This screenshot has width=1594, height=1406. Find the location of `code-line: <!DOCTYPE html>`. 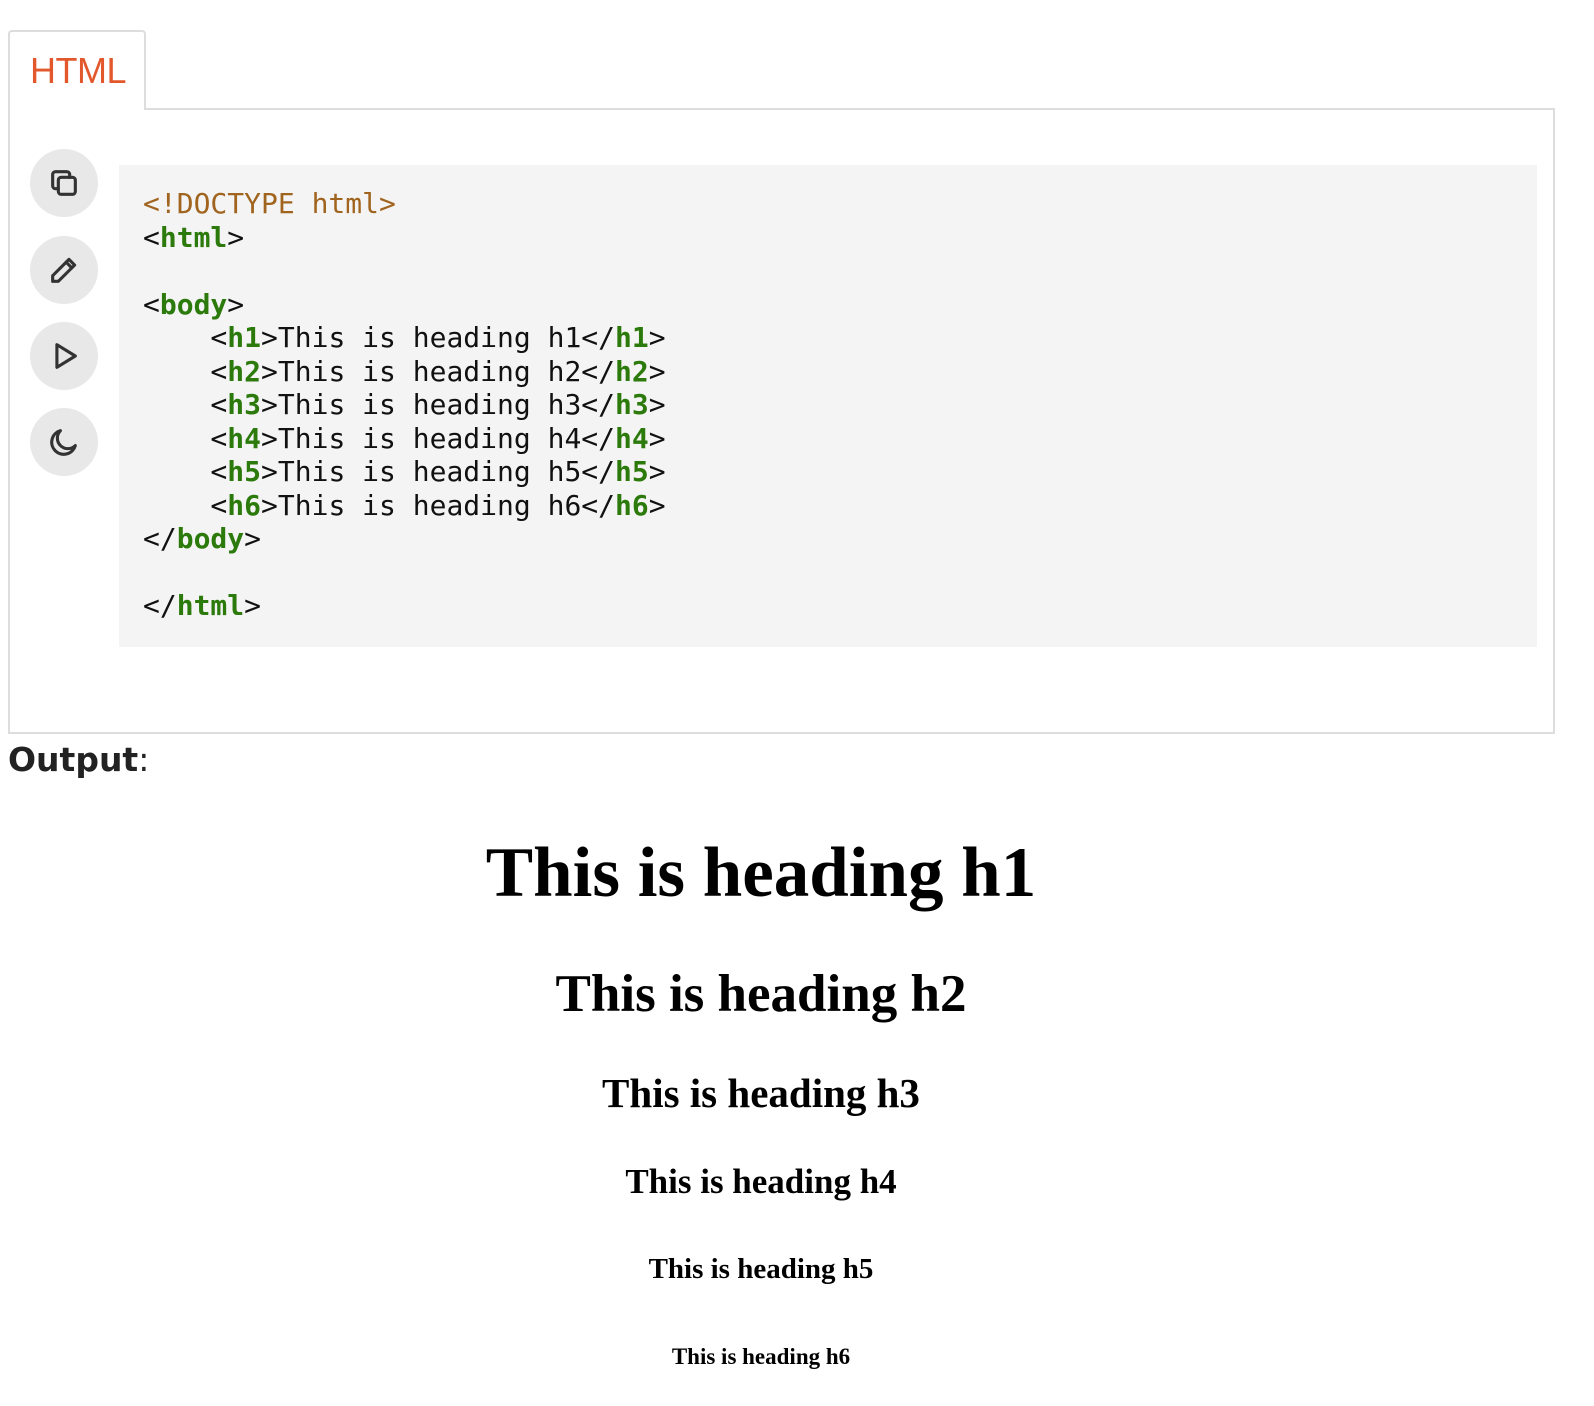

code-line: <!DOCTYPE html> is located at coordinates (269, 203).